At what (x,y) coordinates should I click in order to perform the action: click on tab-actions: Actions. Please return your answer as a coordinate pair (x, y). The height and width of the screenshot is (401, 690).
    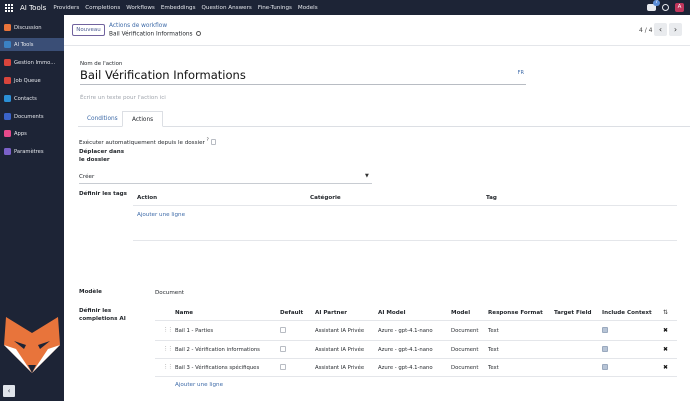
    Looking at the image, I should click on (143, 119).